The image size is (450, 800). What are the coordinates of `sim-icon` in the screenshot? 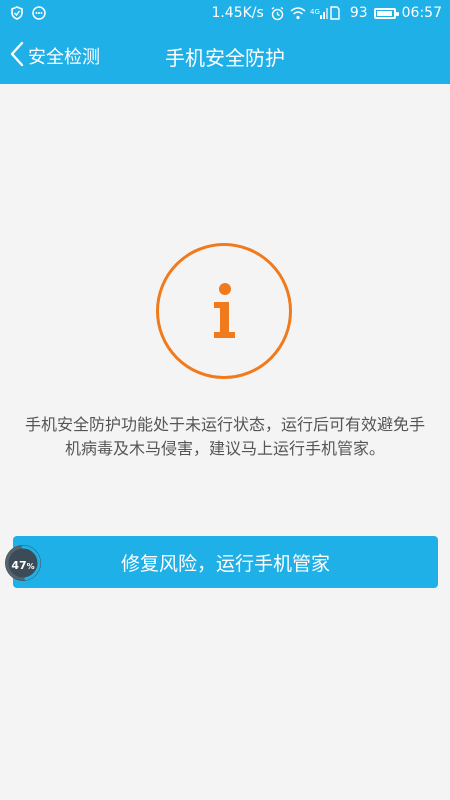 It's located at (337, 13).